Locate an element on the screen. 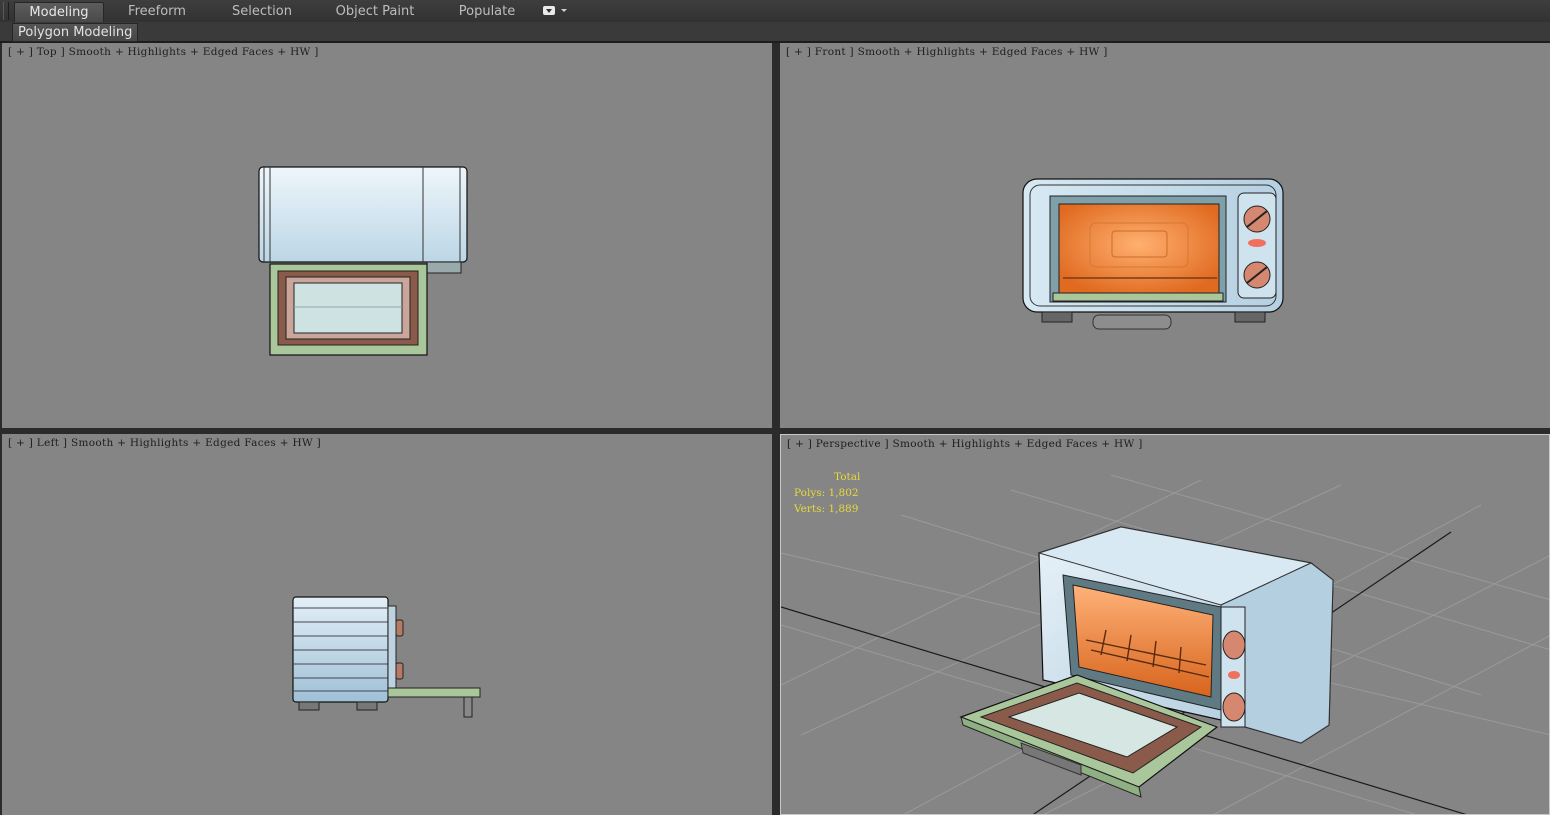  ribbon-options-dropdown is located at coordinates (556, 11).